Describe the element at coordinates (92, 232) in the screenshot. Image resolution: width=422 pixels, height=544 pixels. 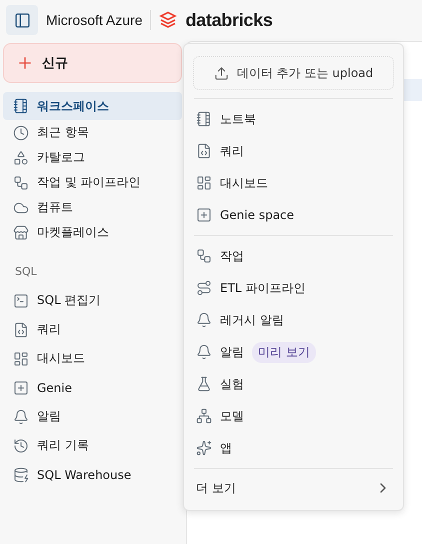
I see `sidebar-item: 마켓플레이스` at that location.